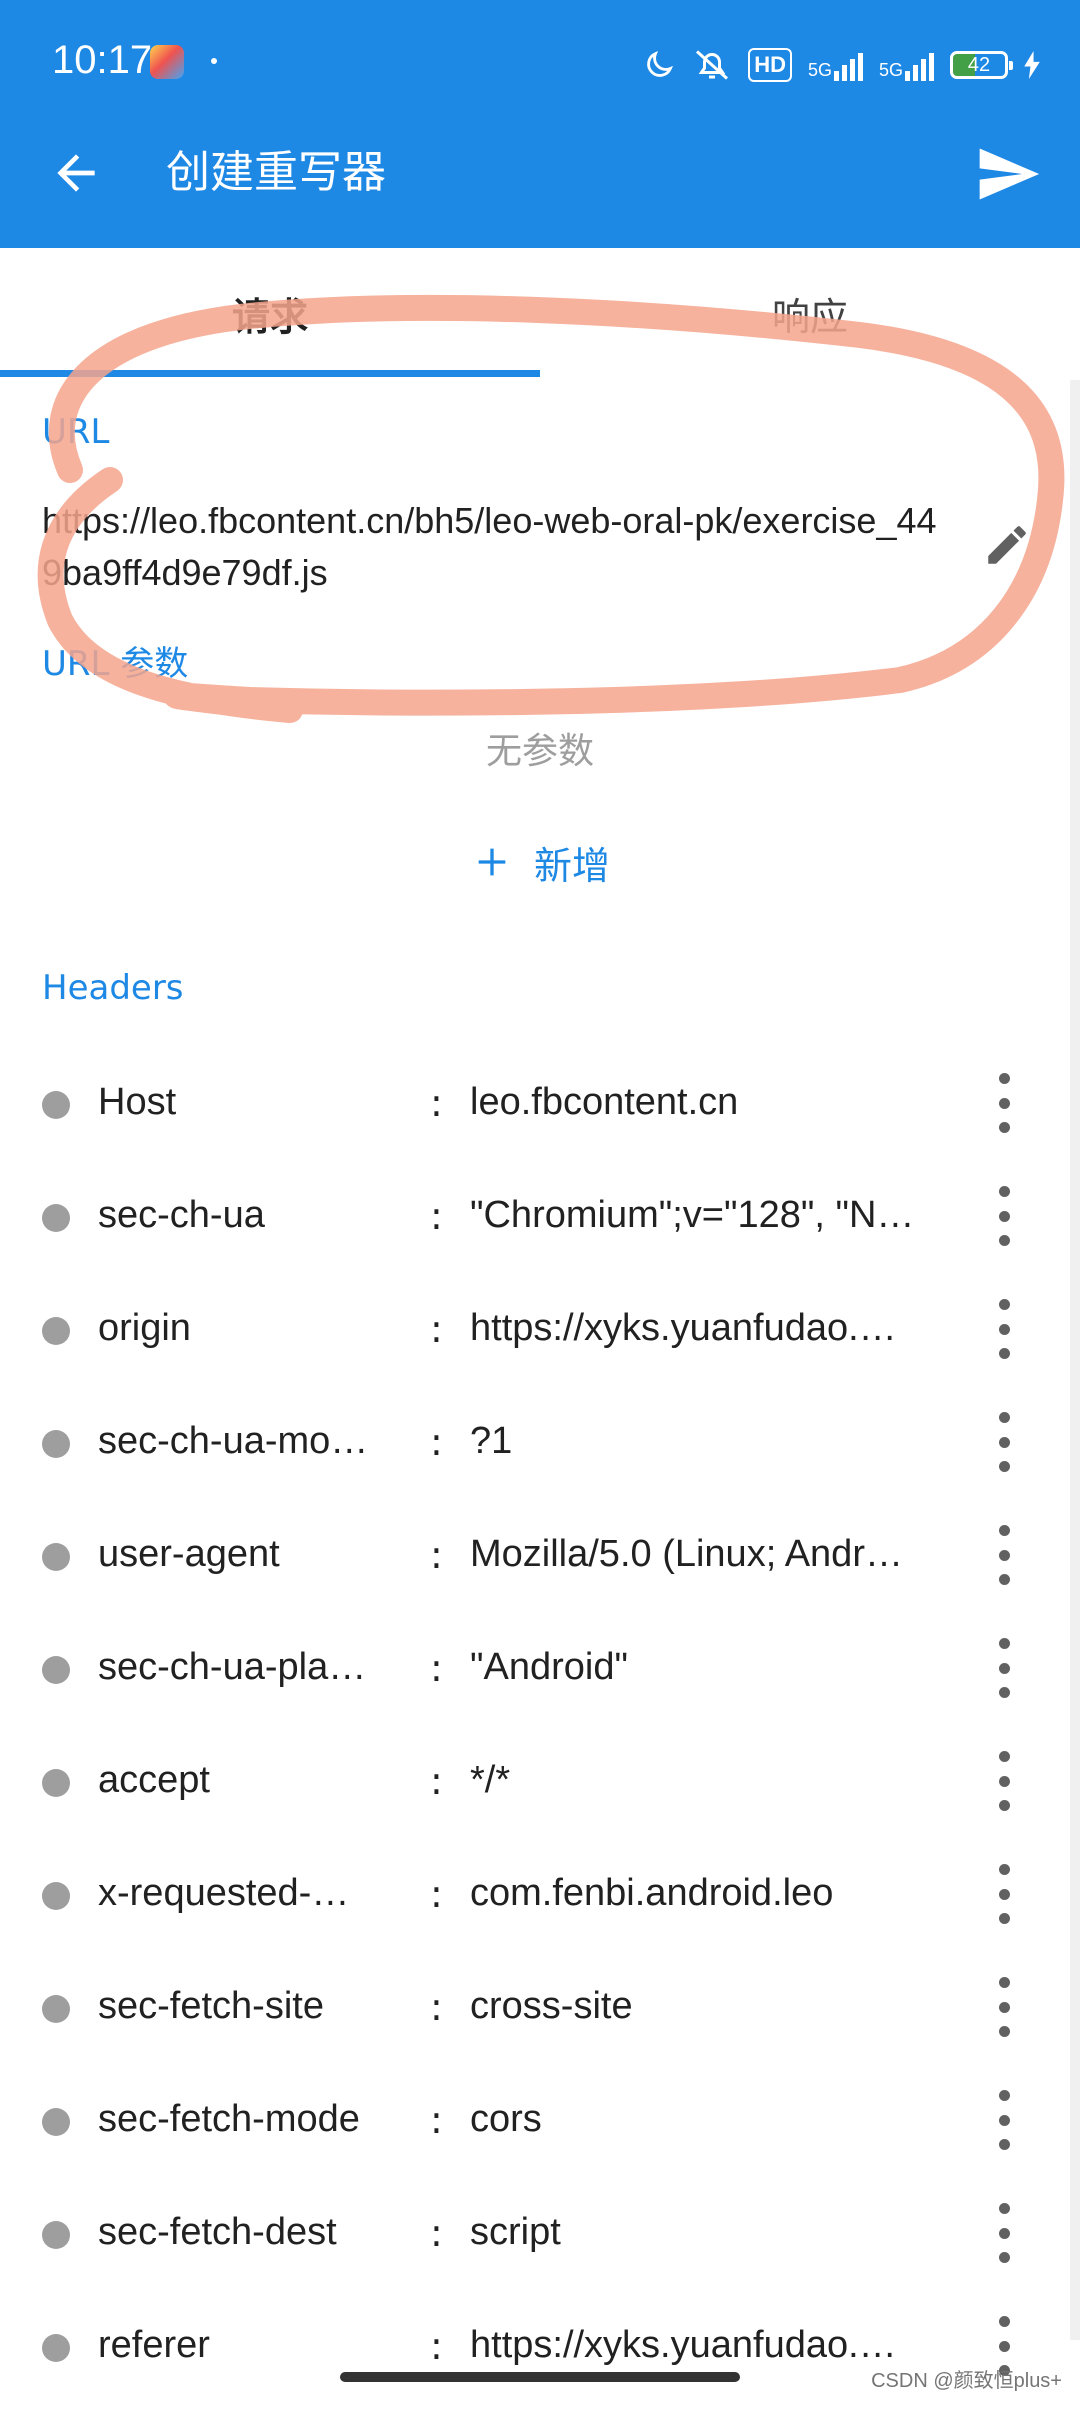 This screenshot has width=1080, height=2416. Describe the element at coordinates (270, 317) in the screenshot. I see `tab-request: 请求` at that location.